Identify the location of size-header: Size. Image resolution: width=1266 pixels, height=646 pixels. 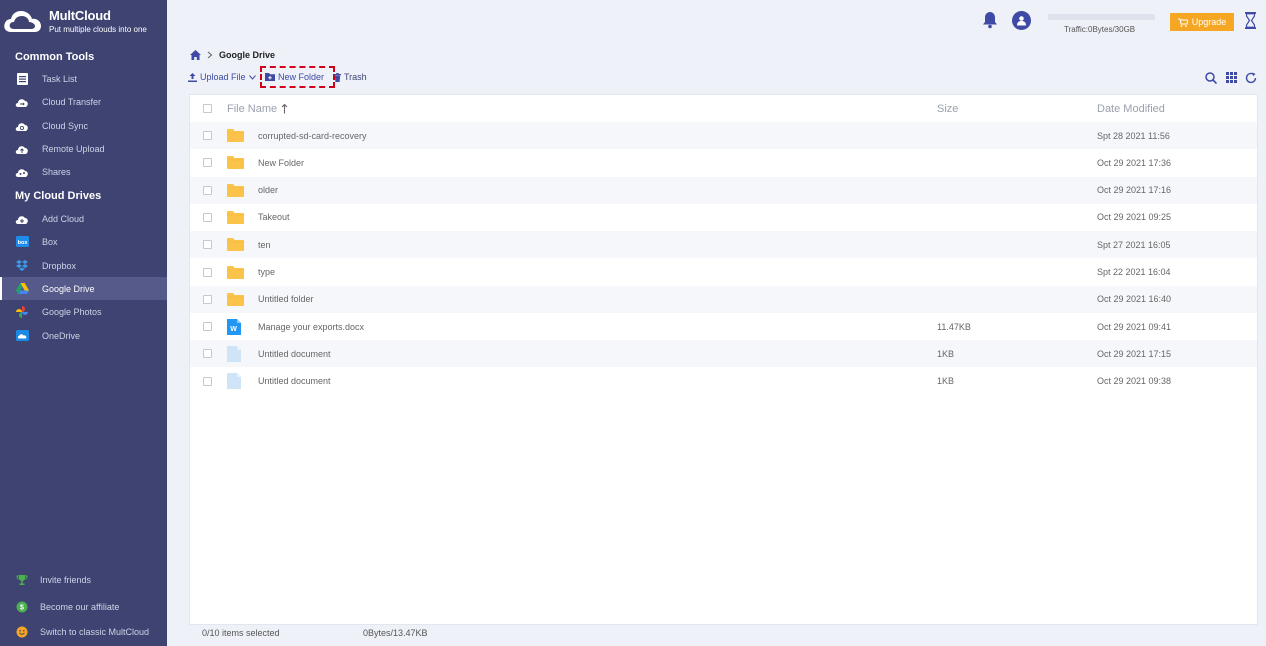
(947, 108).